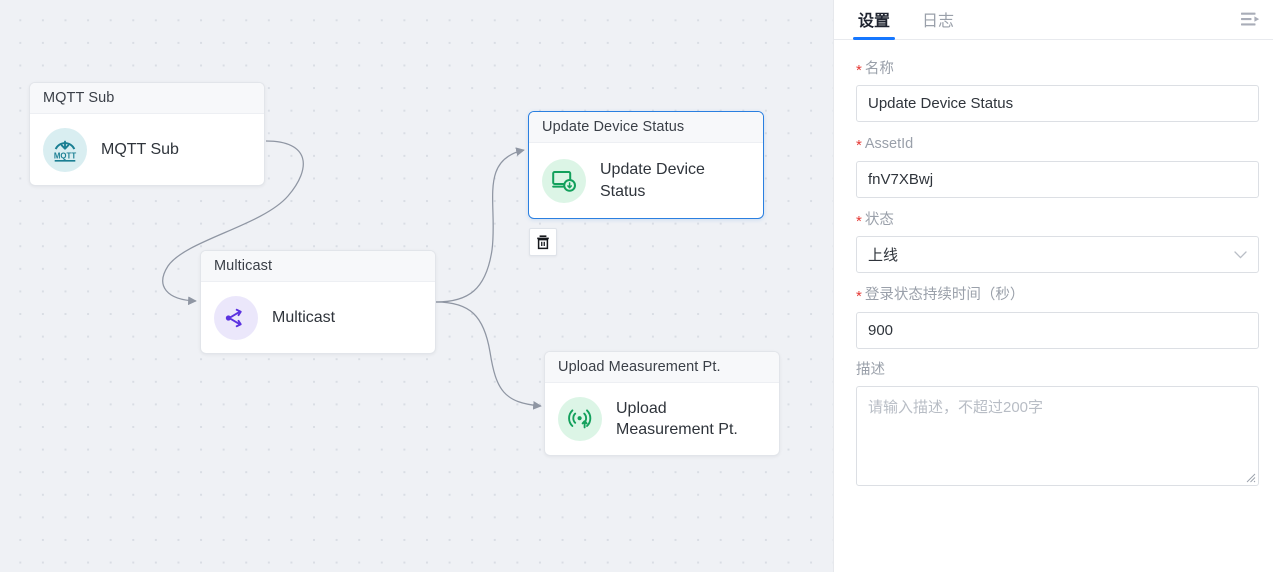 The width and height of the screenshot is (1273, 572). I want to click on node-body: MQTT MQTT Sub, so click(147, 149).